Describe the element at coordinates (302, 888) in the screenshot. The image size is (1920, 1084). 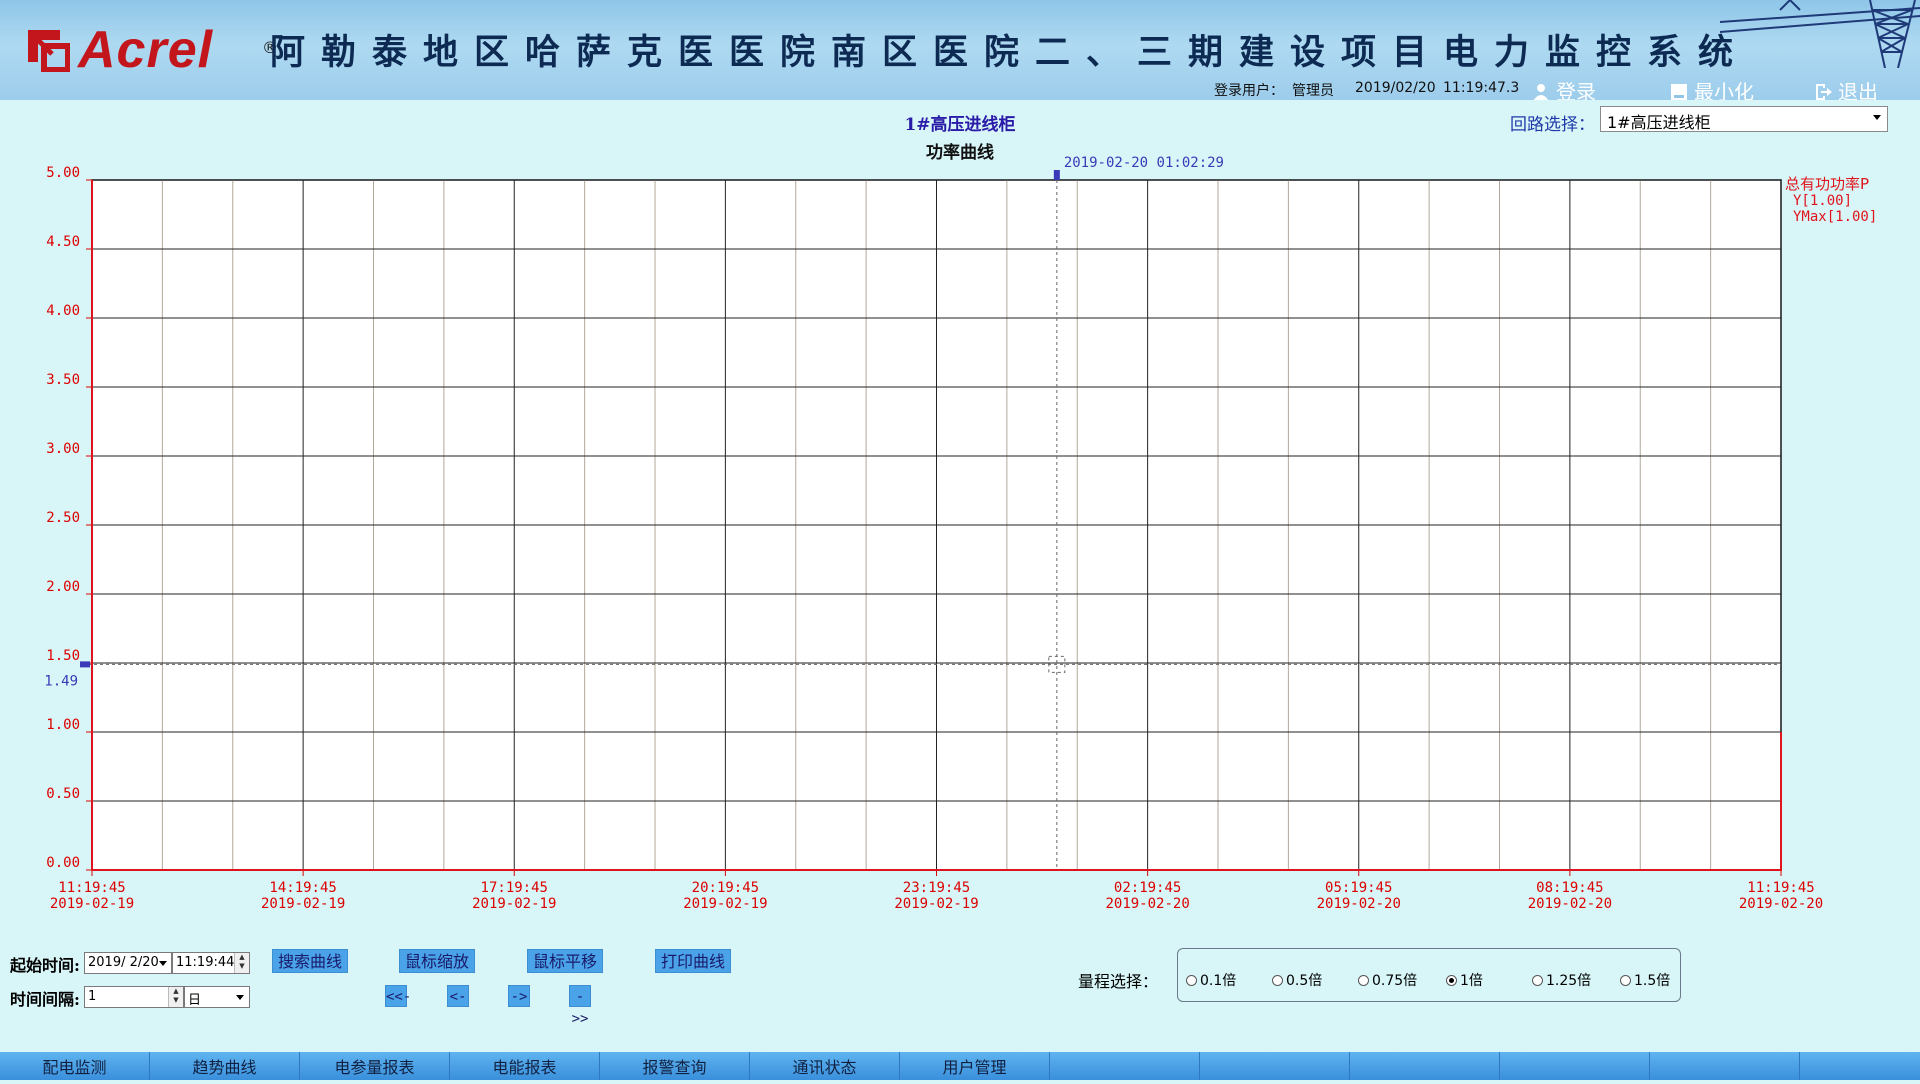
I see `x-tick-time: 14:19:45` at that location.